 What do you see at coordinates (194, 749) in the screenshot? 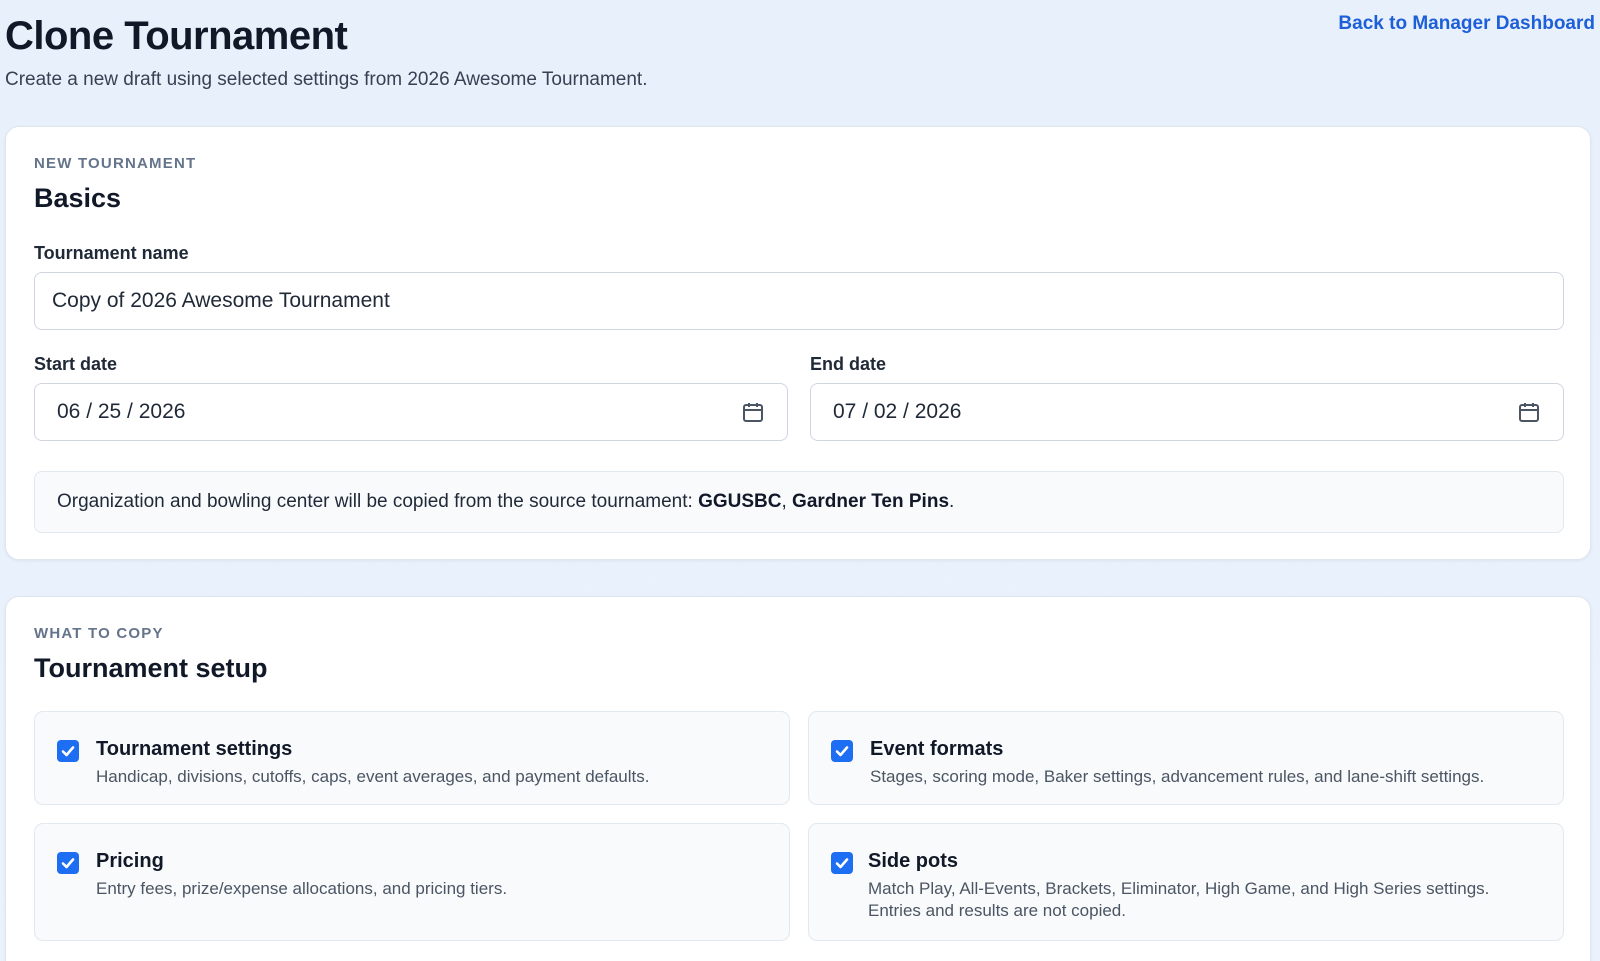
I see `option-title: Tournament settings` at bounding box center [194, 749].